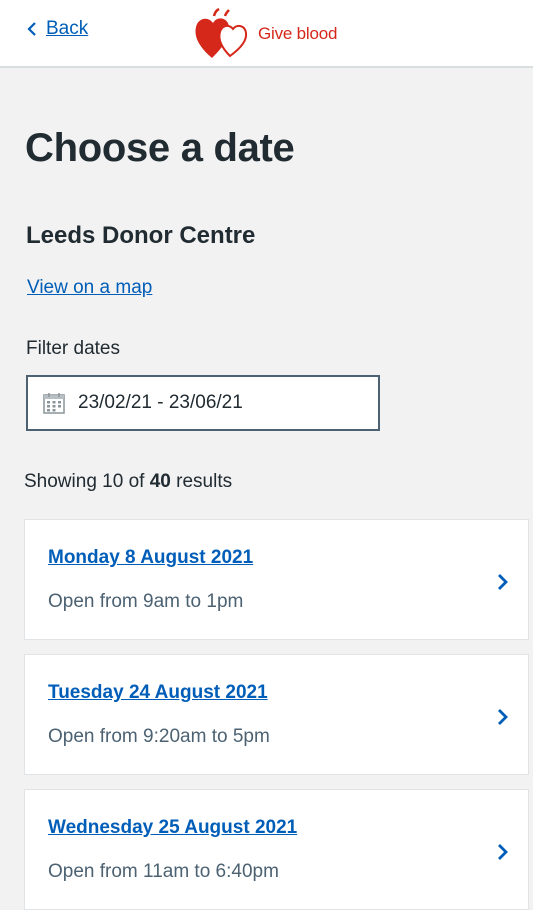  I want to click on results-total: 40, so click(160, 481).